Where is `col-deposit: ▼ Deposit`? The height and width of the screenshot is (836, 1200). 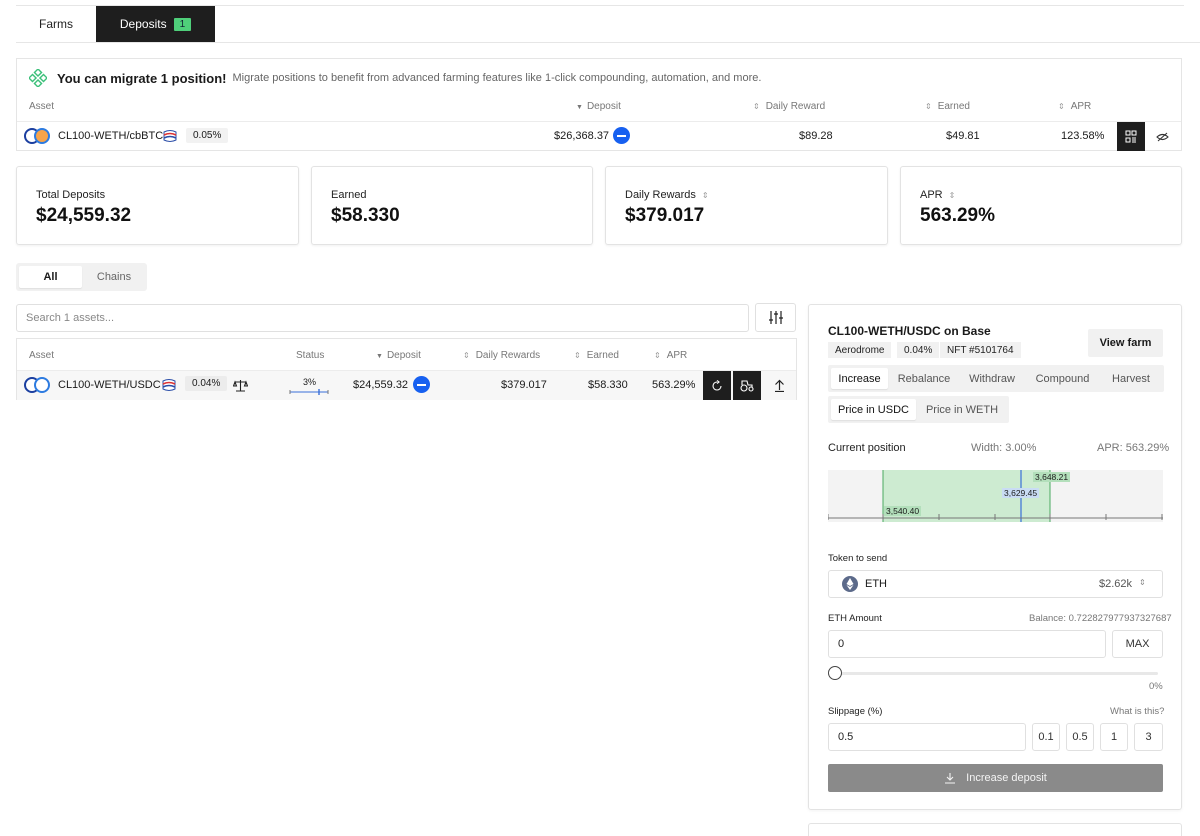
col-deposit: ▼ Deposit is located at coordinates (398, 355).